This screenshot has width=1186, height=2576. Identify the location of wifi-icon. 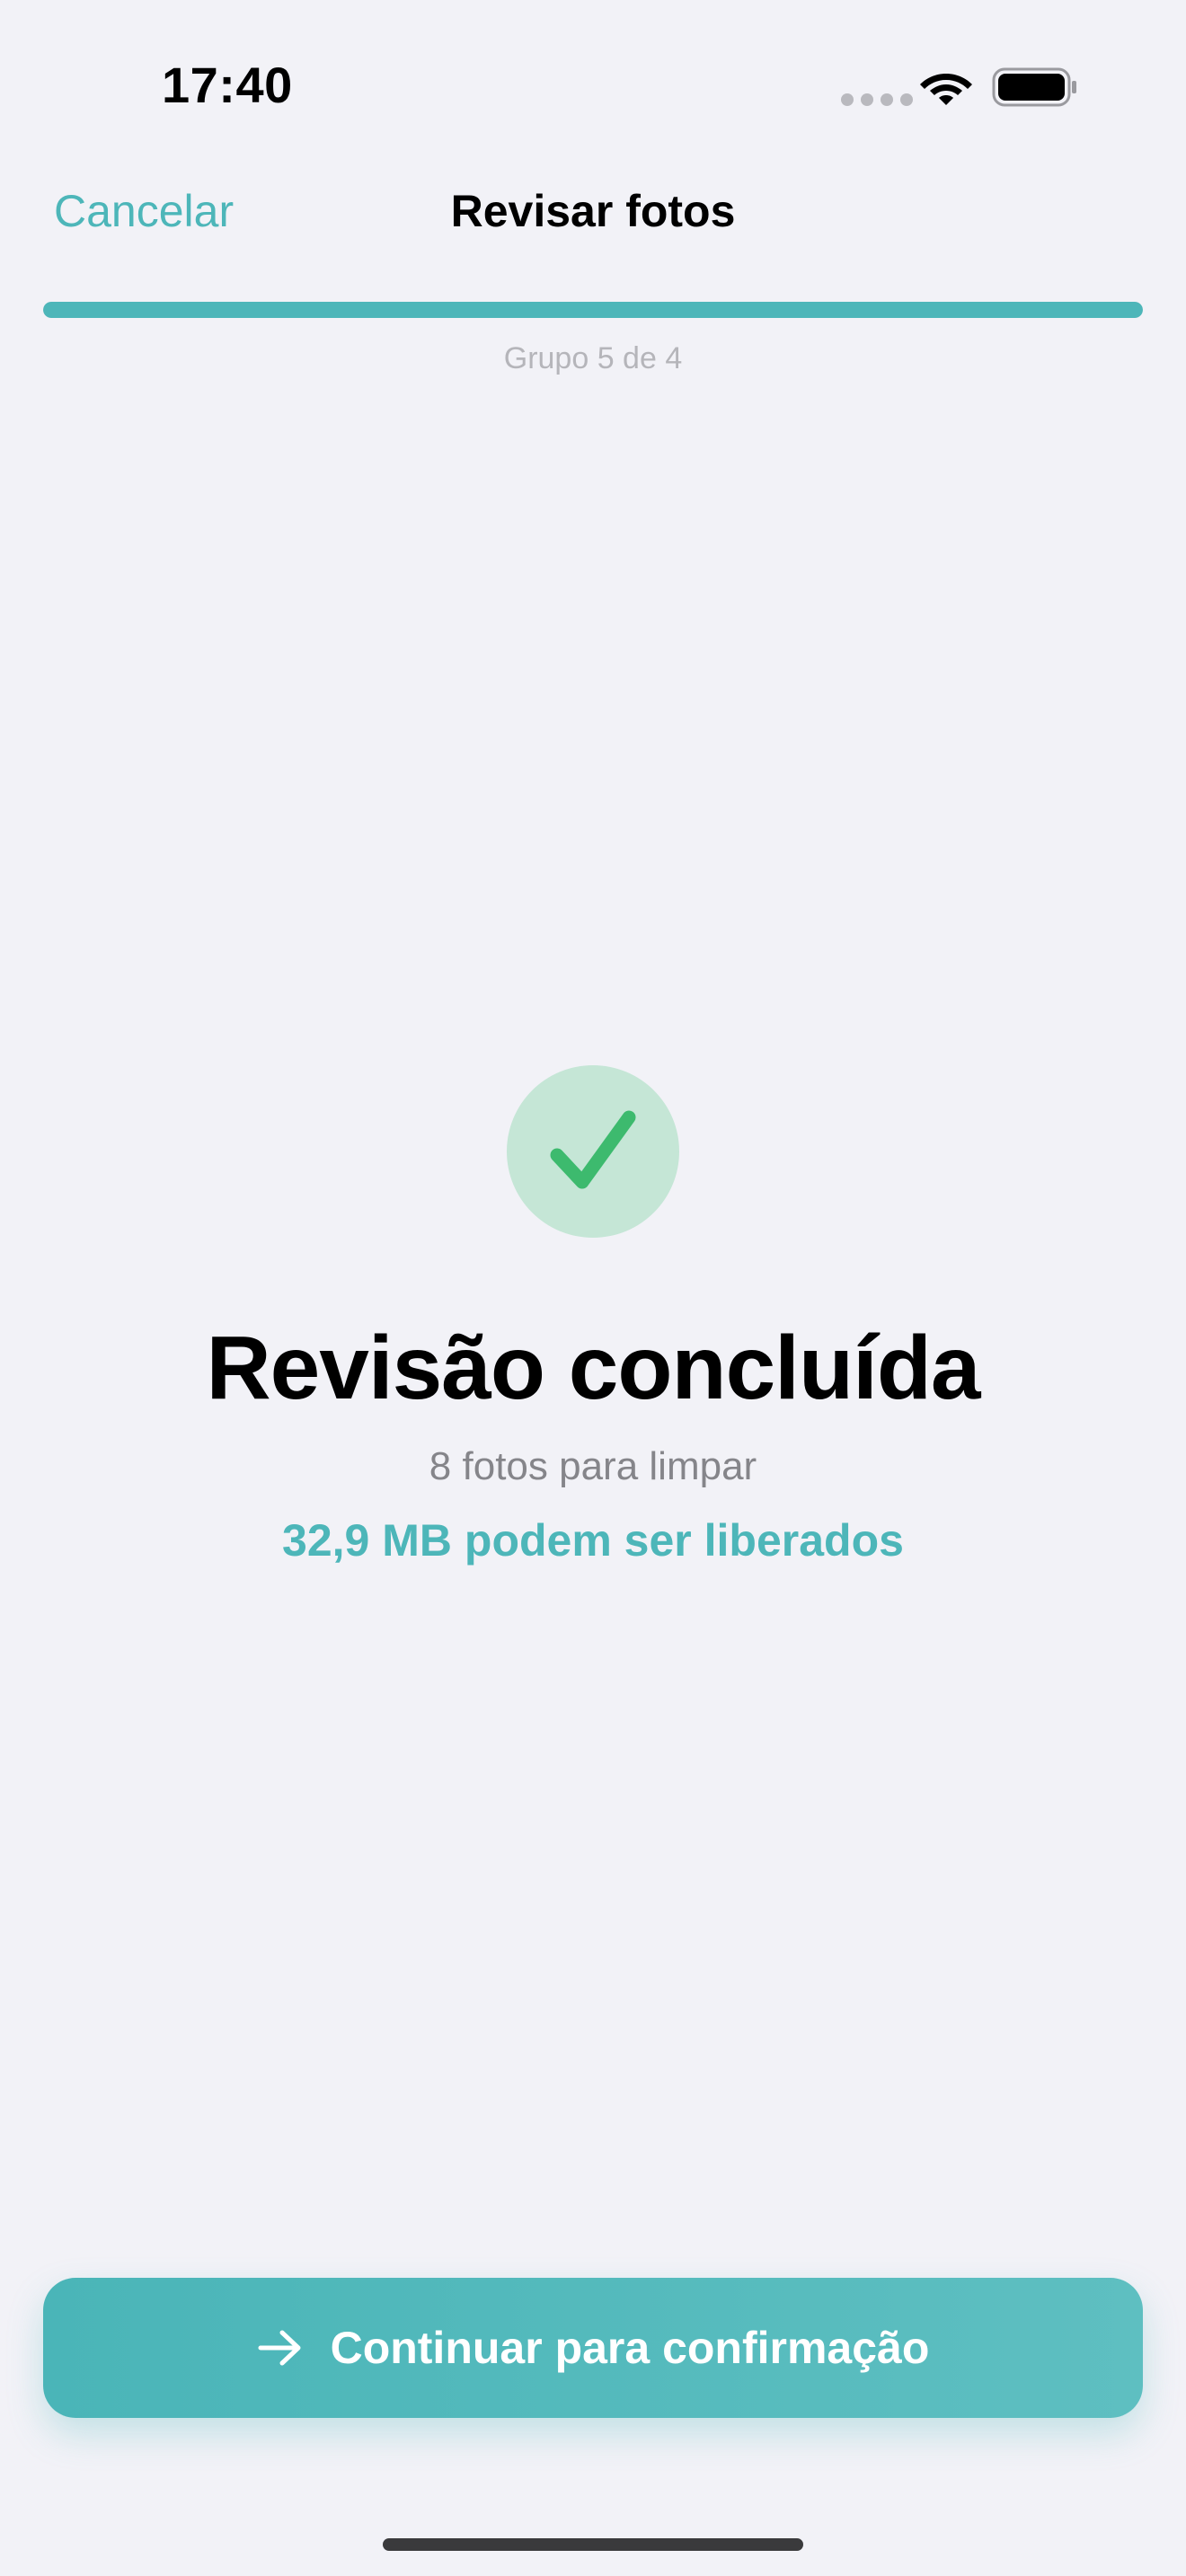
(946, 89).